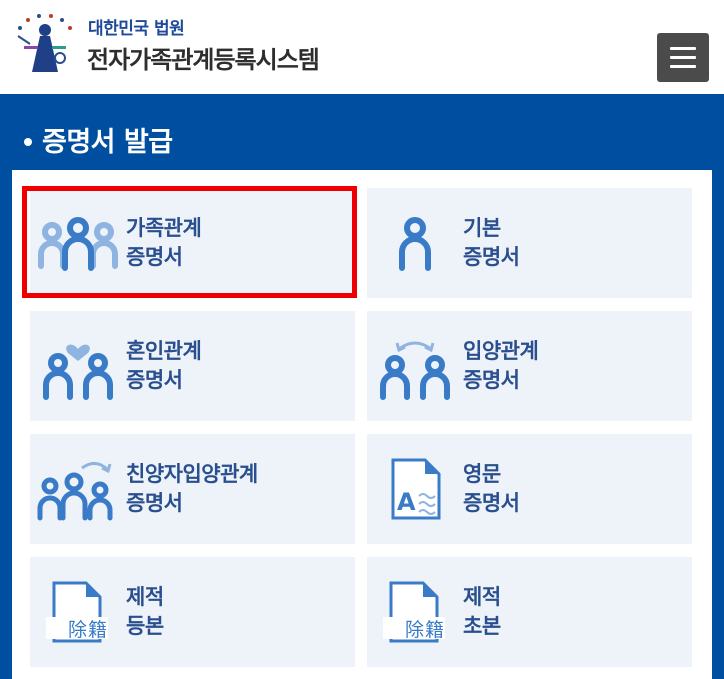 This screenshot has width=724, height=679. Describe the element at coordinates (192, 474) in the screenshot. I see `card-label-line1: 친양자입양관계` at that location.